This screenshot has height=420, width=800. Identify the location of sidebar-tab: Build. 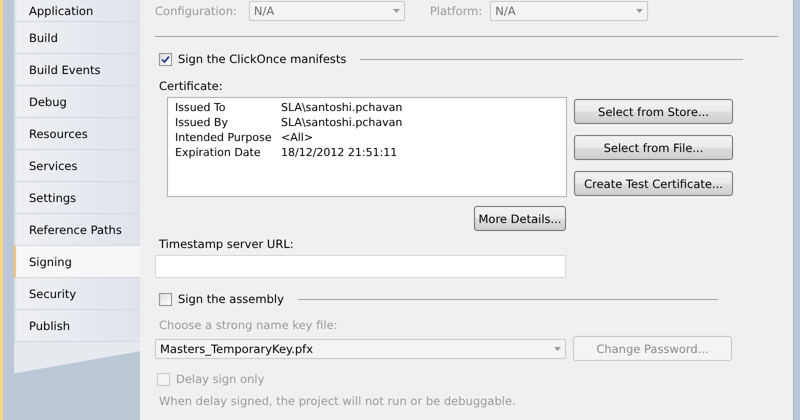
(77, 38).